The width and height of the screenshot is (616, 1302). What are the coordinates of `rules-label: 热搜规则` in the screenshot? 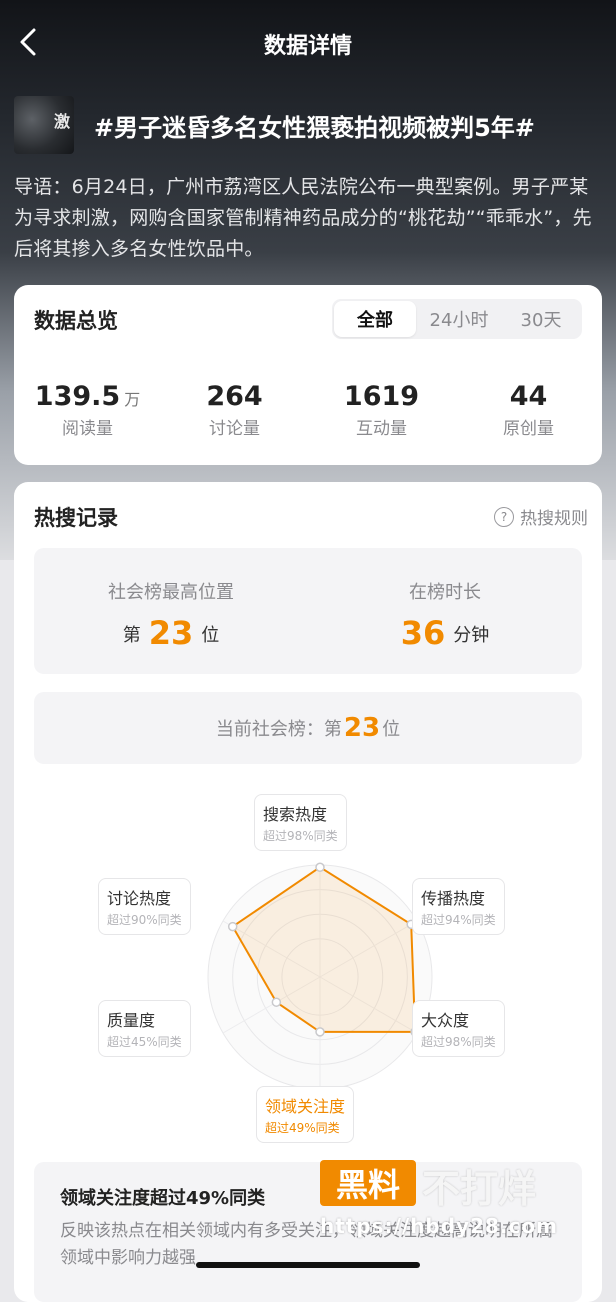 It's located at (554, 519).